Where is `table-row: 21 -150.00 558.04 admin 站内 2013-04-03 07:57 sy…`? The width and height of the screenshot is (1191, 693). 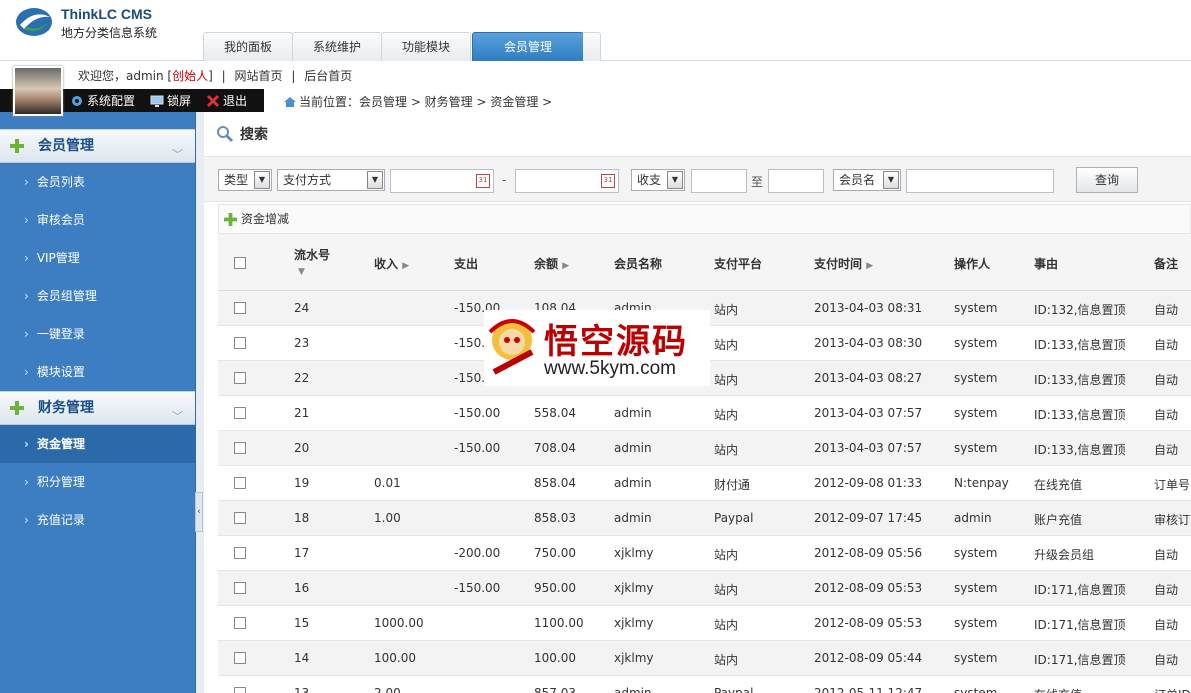
table-row: 21 -150.00 558.04 admin 站内 2013-04-03 07:57 sy… is located at coordinates (704, 413).